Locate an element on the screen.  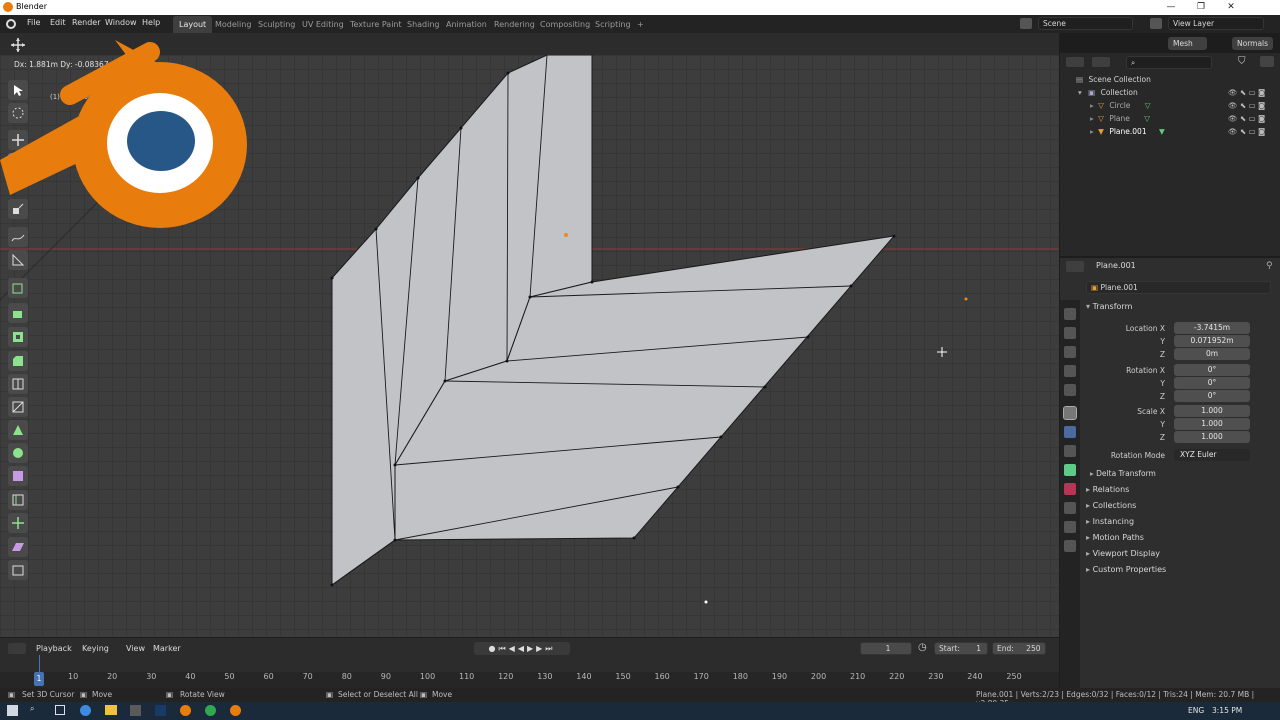
timeline-menu-view: View is located at coordinates (135, 648).